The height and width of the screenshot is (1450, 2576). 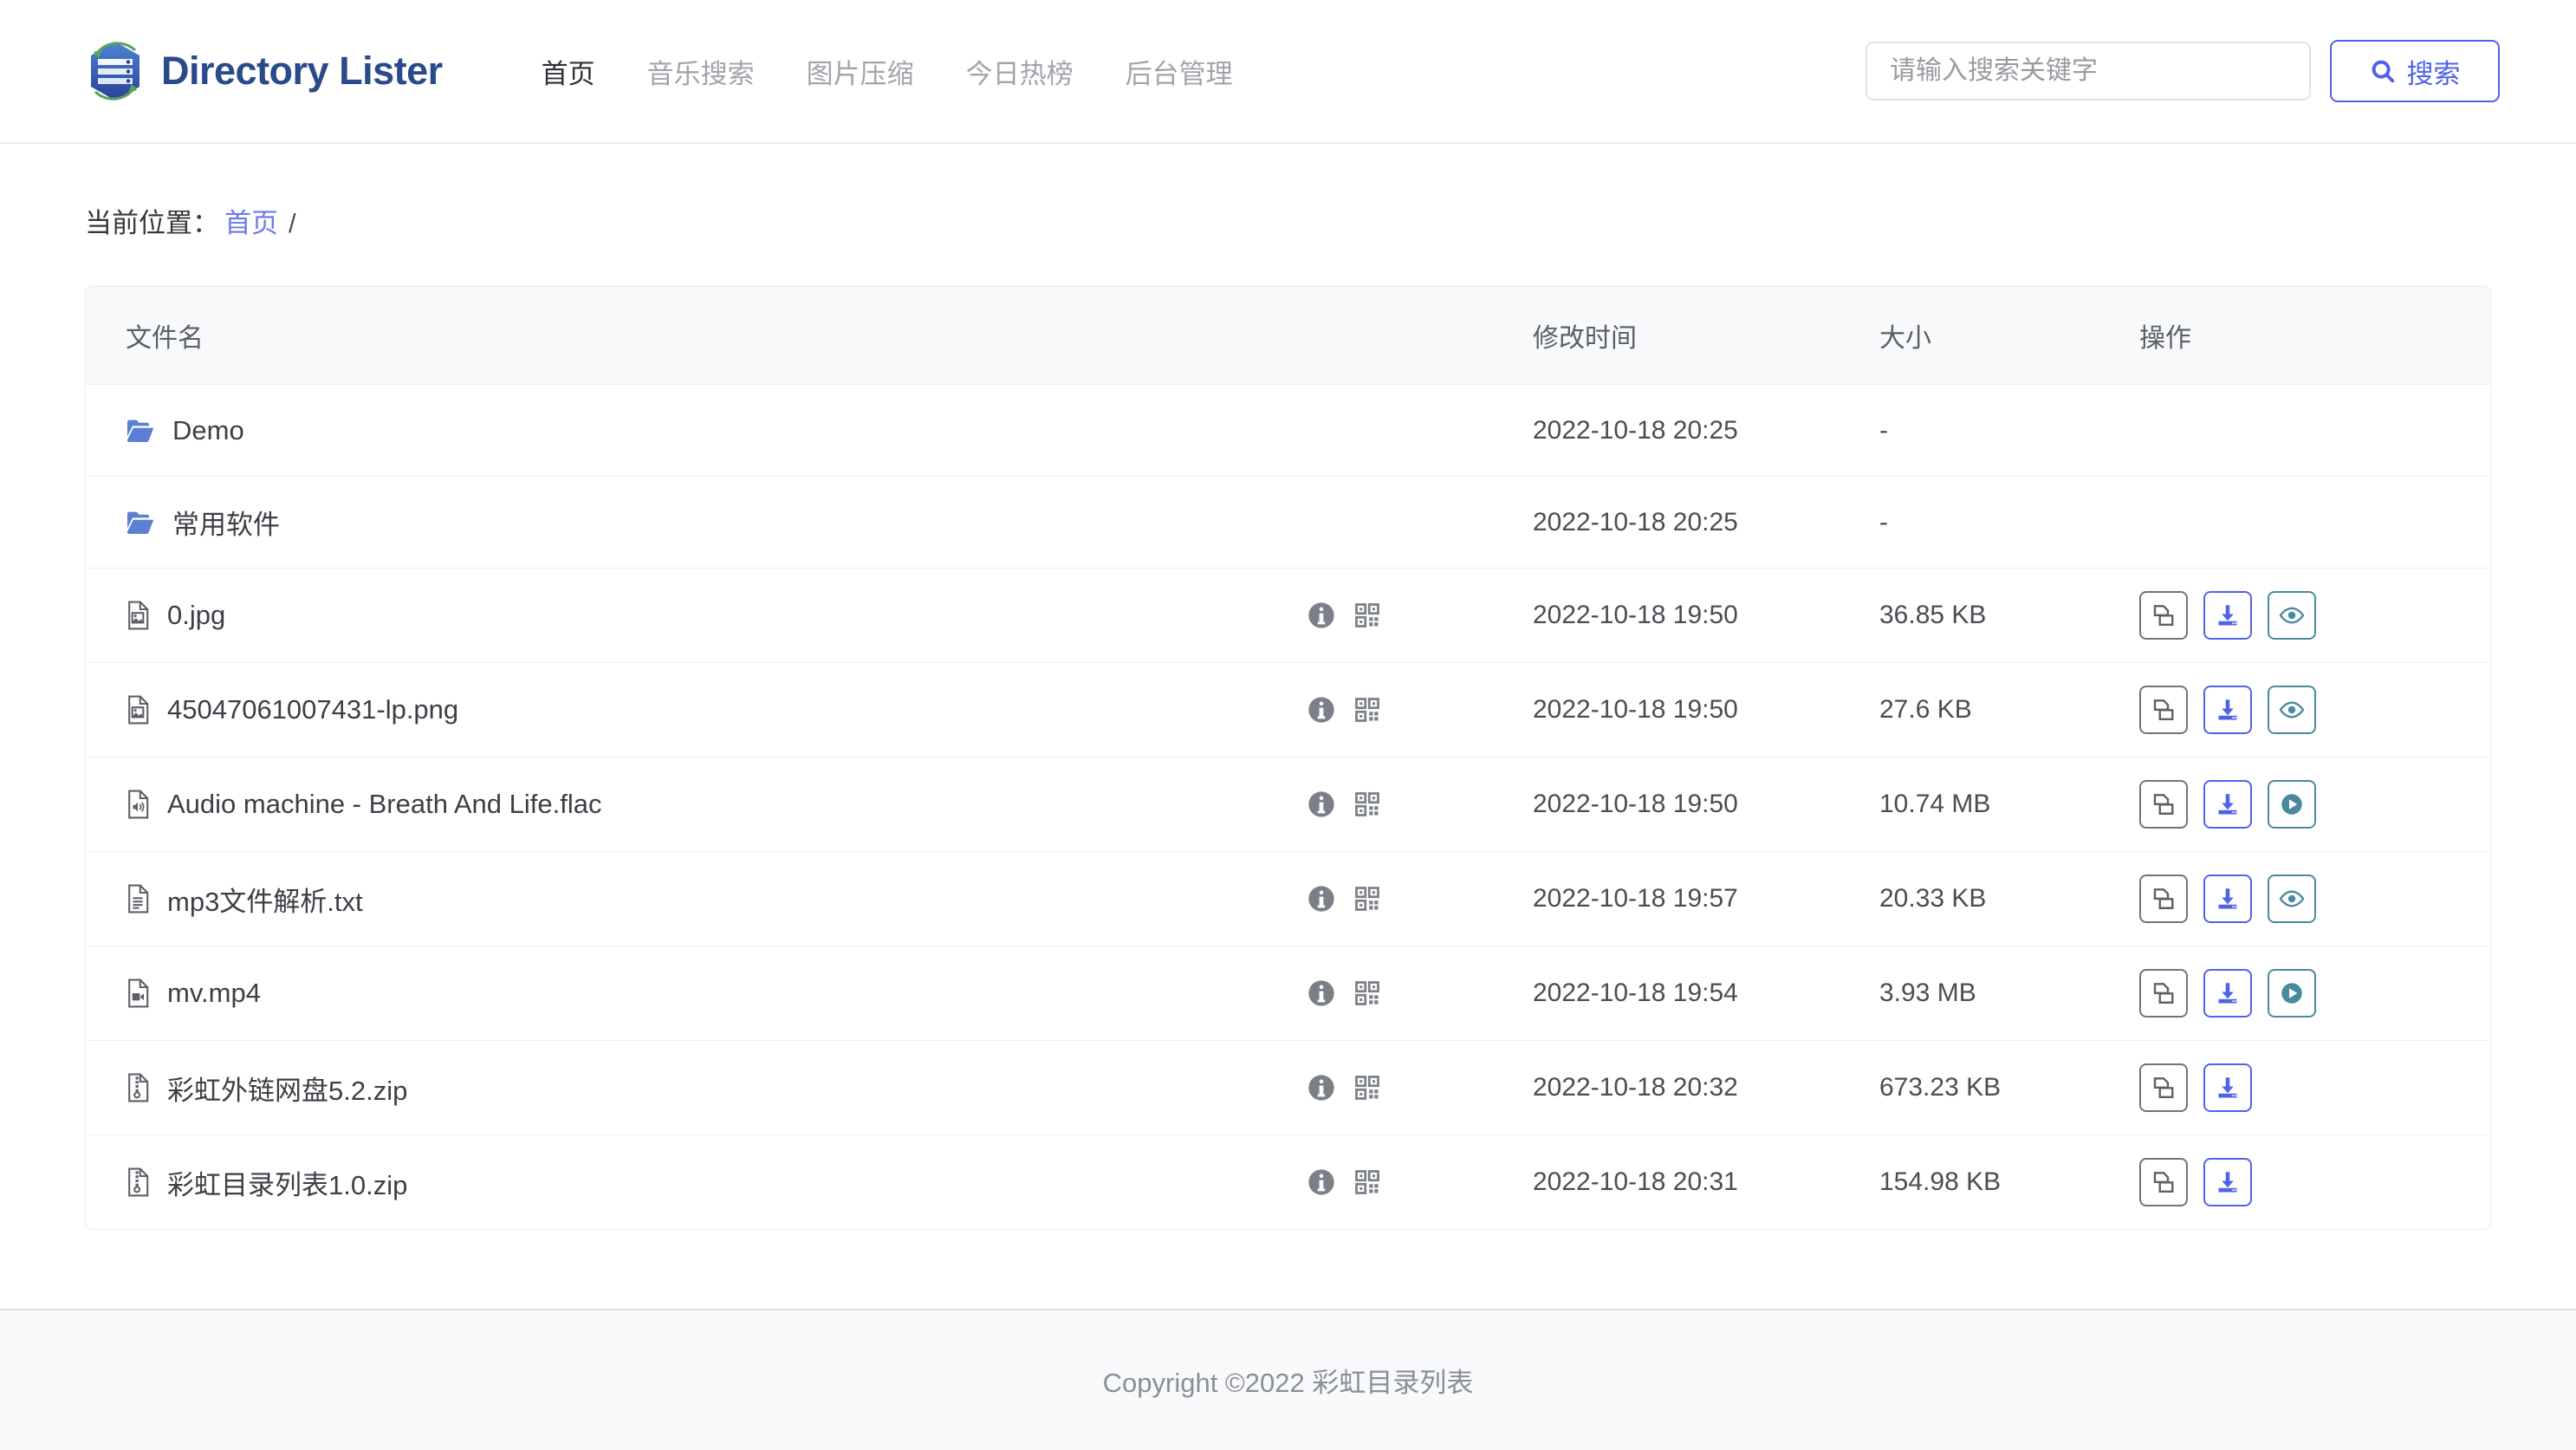 What do you see at coordinates (2088, 71) in the screenshot?
I see `search-input` at bounding box center [2088, 71].